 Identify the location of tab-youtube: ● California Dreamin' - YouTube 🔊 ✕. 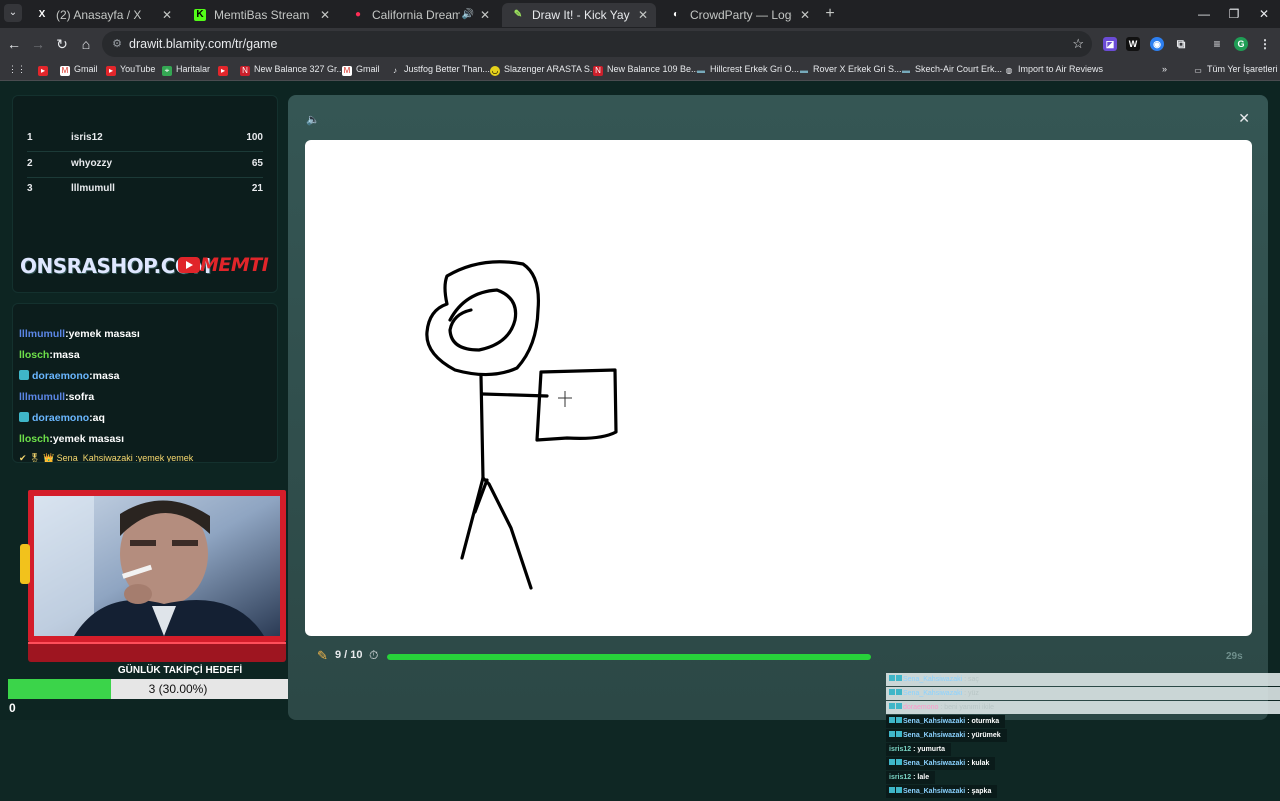
(420, 15).